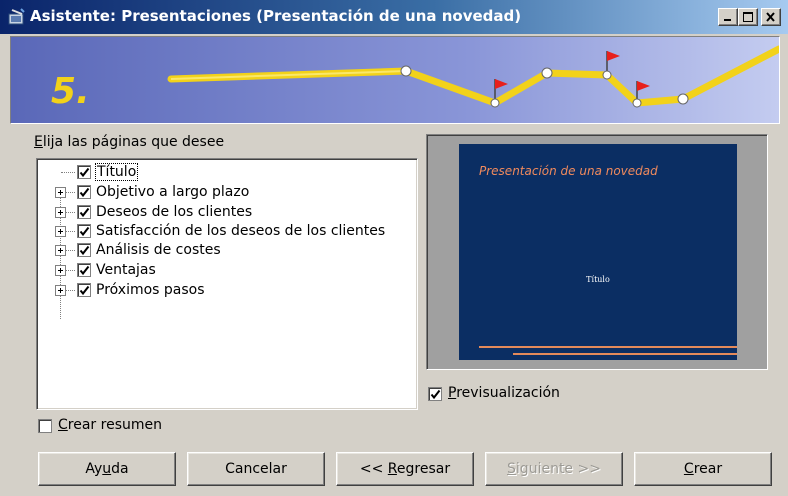 This screenshot has width=788, height=496. Describe the element at coordinates (174, 212) in the screenshot. I see `tree-item-label: Deseos de los clientes` at that location.